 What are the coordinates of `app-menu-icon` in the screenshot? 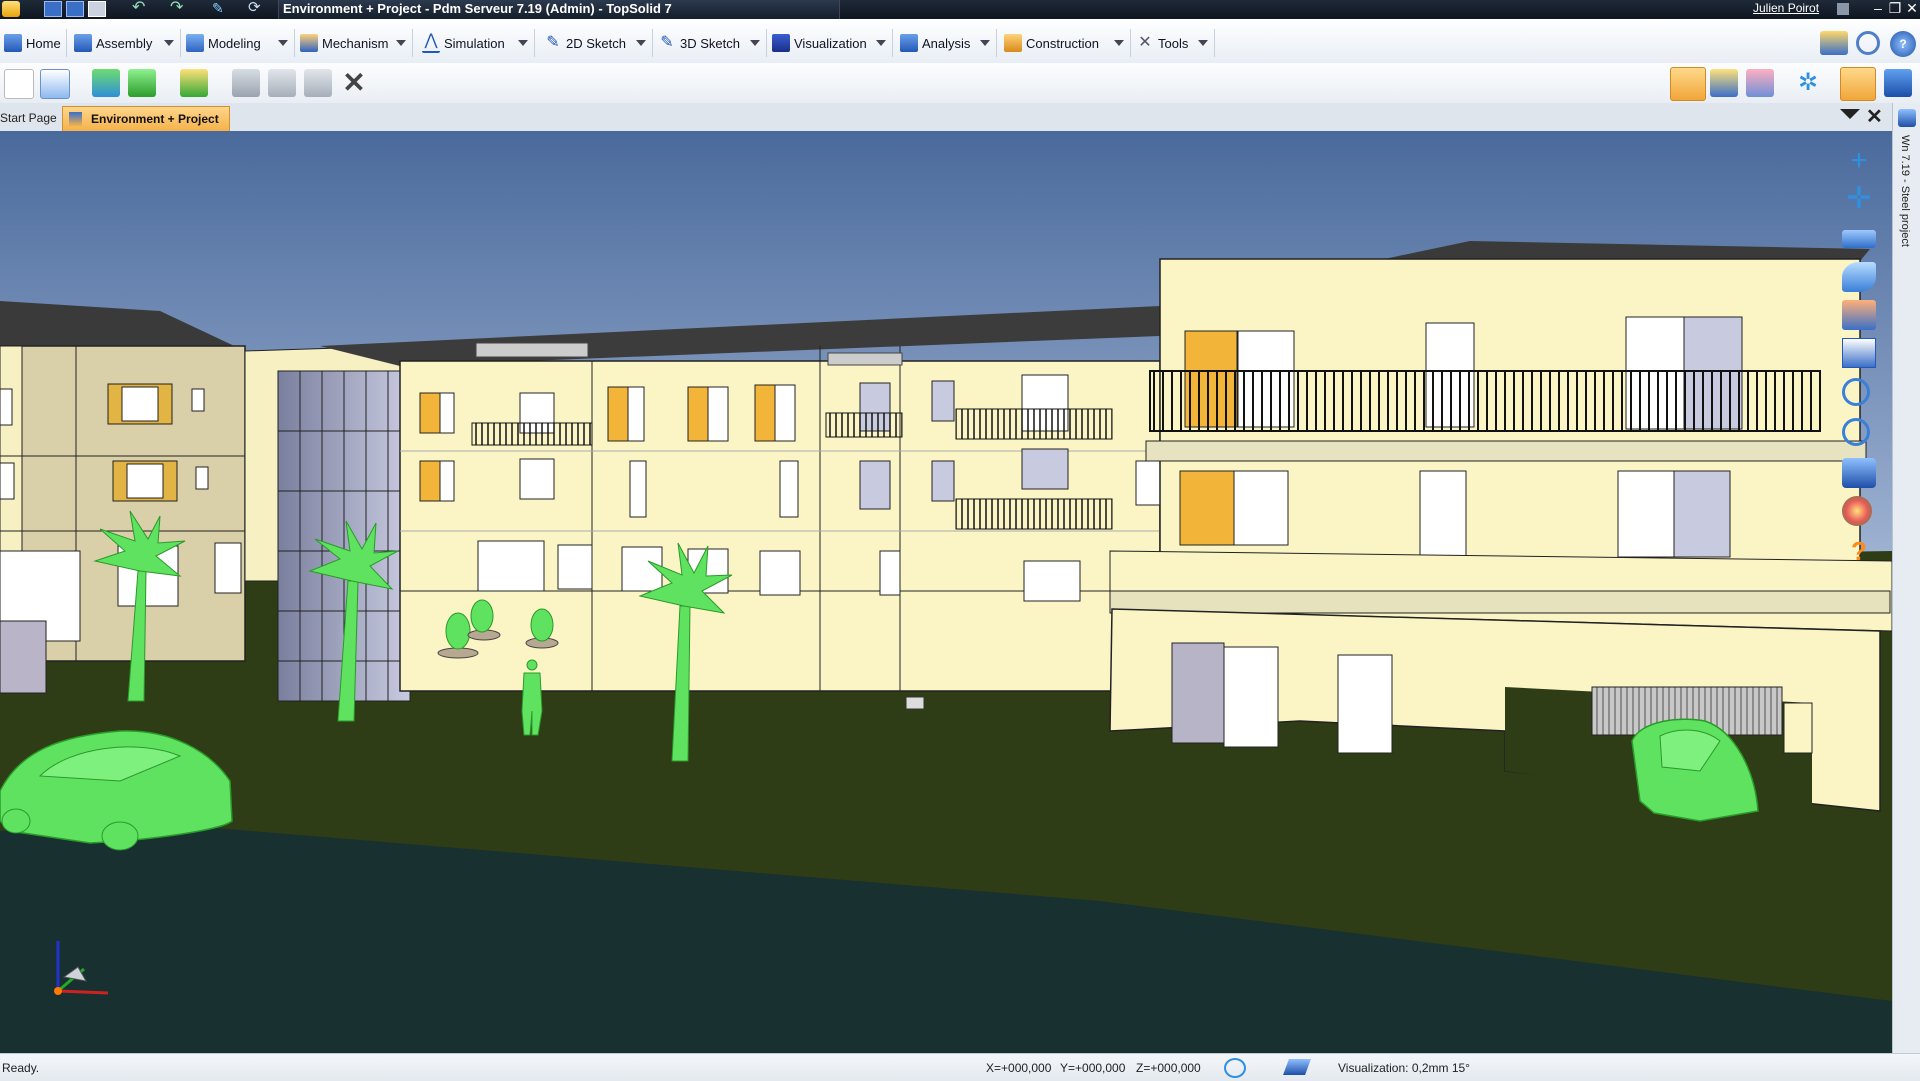 It's located at (11, 9).